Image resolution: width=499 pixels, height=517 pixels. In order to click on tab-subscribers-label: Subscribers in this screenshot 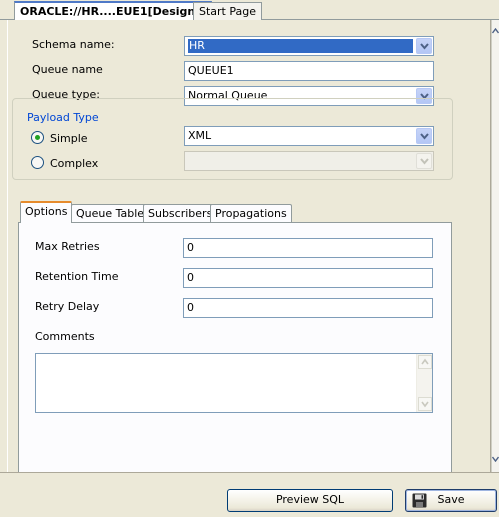, I will do `click(180, 213)`.